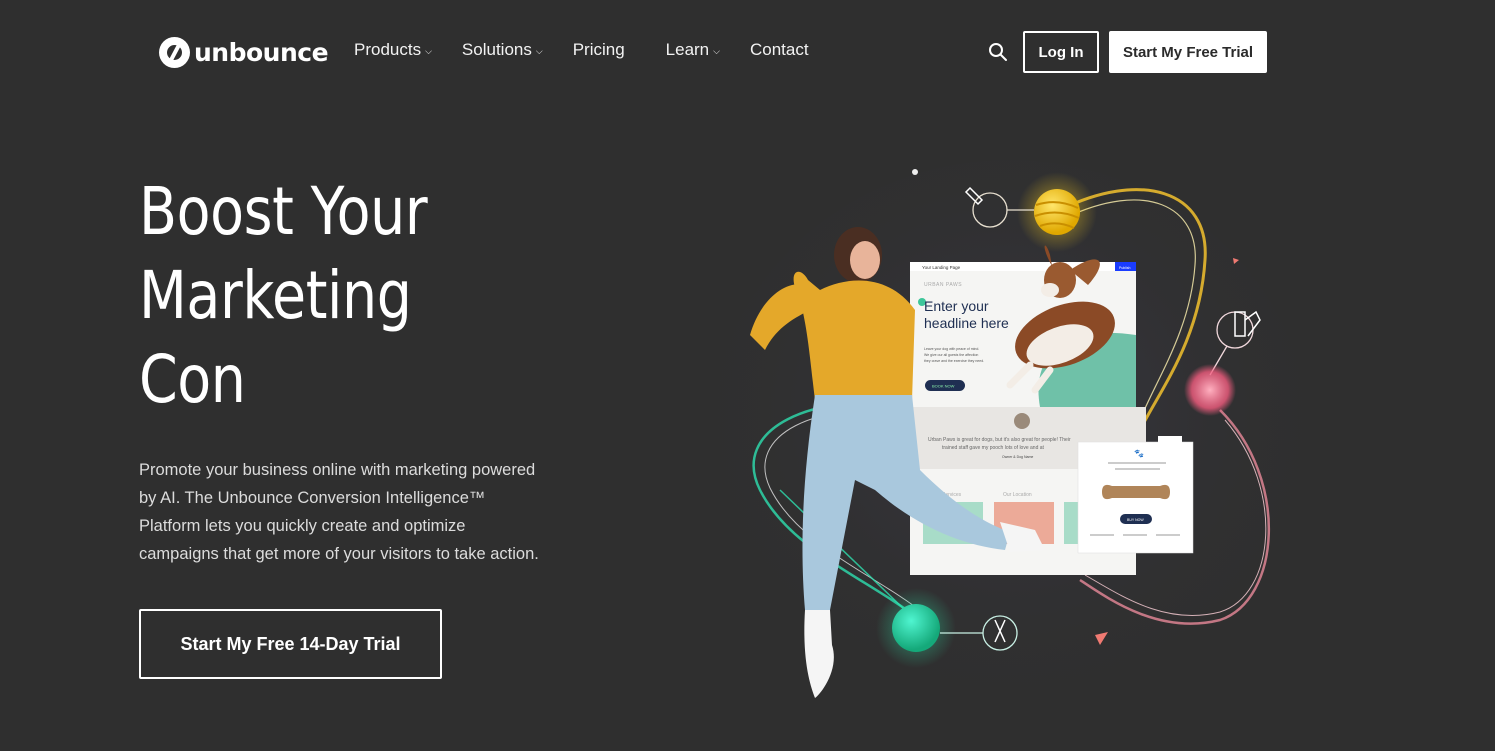 The height and width of the screenshot is (751, 1495). What do you see at coordinates (1061, 52) in the screenshot?
I see `login-button: Log In` at bounding box center [1061, 52].